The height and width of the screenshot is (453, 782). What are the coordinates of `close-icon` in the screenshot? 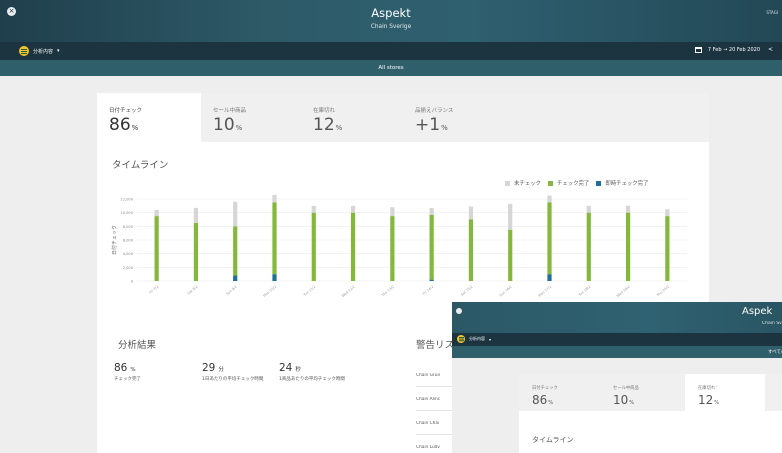 It's located at (459, 311).